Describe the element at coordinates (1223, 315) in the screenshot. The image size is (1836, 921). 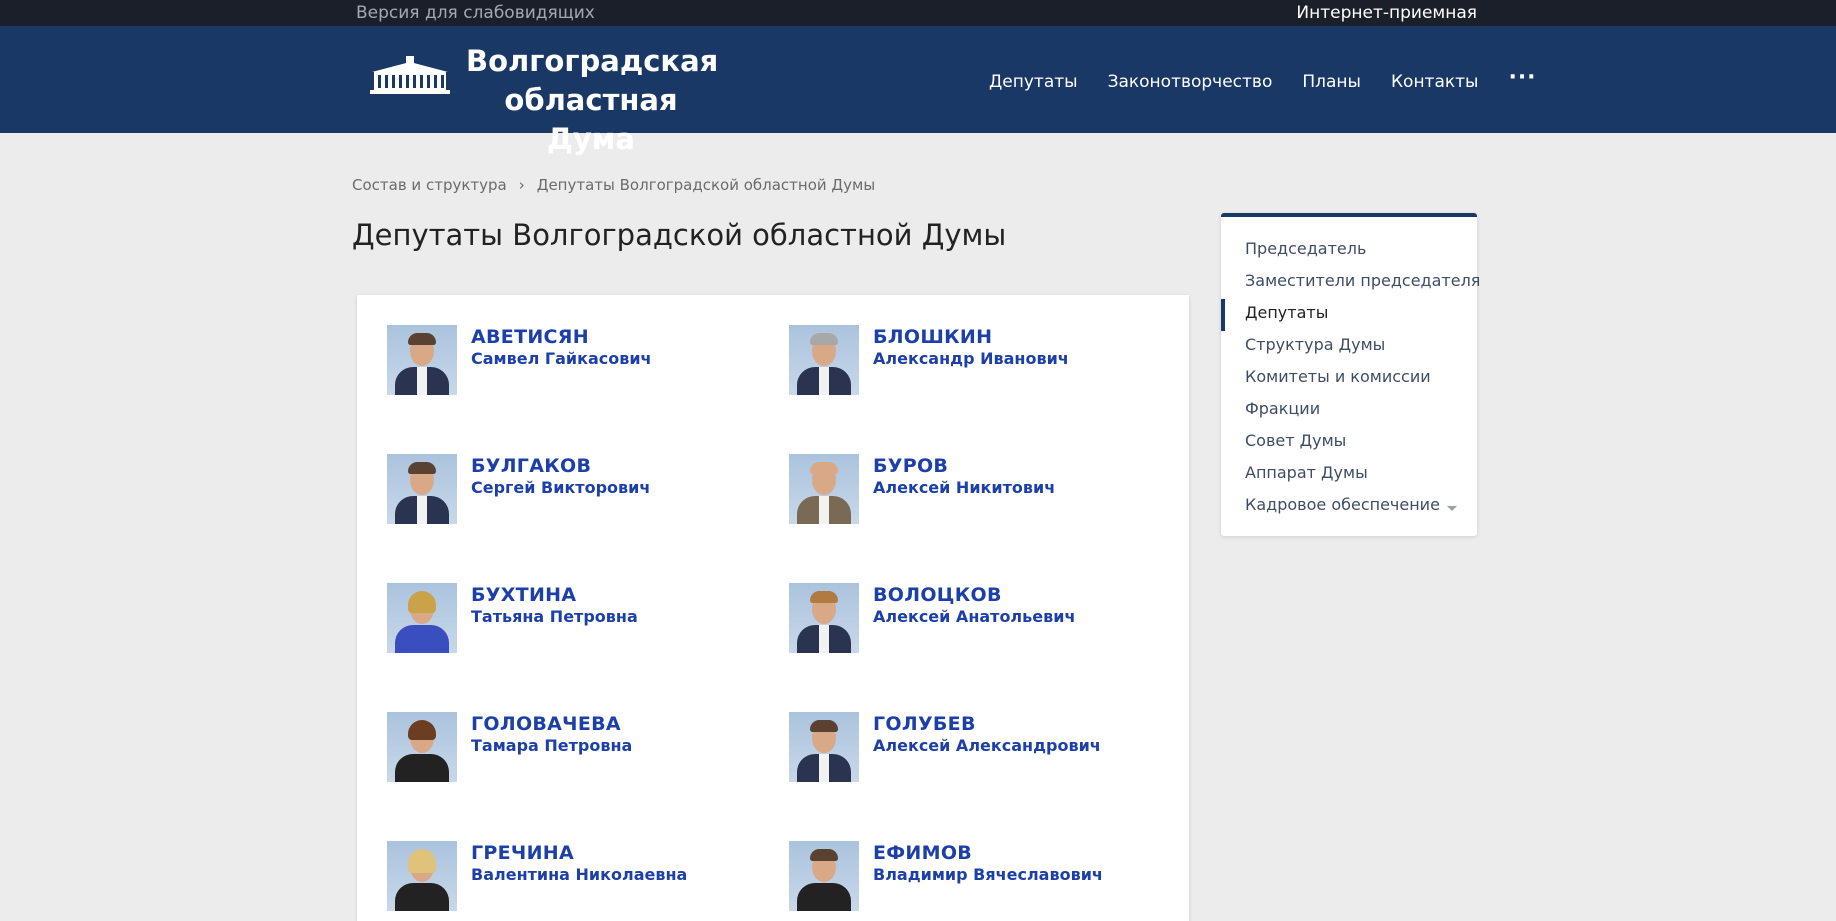
I see `sidebar-active-marker` at that location.